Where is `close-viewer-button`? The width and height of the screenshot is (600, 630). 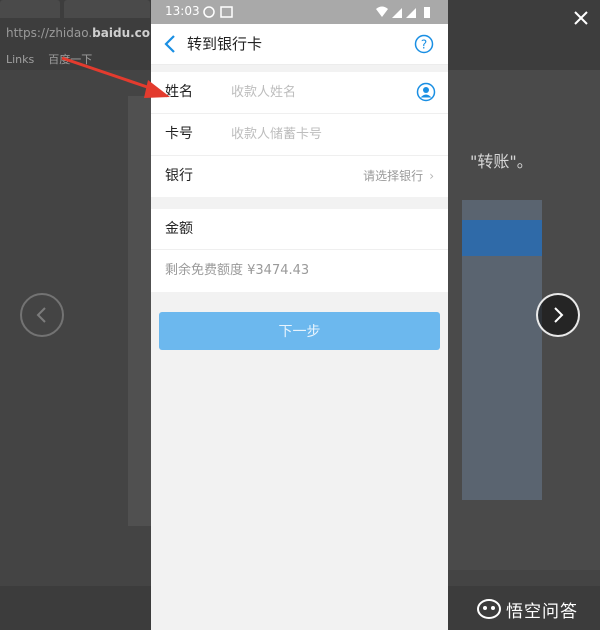
close-viewer-button is located at coordinates (581, 18).